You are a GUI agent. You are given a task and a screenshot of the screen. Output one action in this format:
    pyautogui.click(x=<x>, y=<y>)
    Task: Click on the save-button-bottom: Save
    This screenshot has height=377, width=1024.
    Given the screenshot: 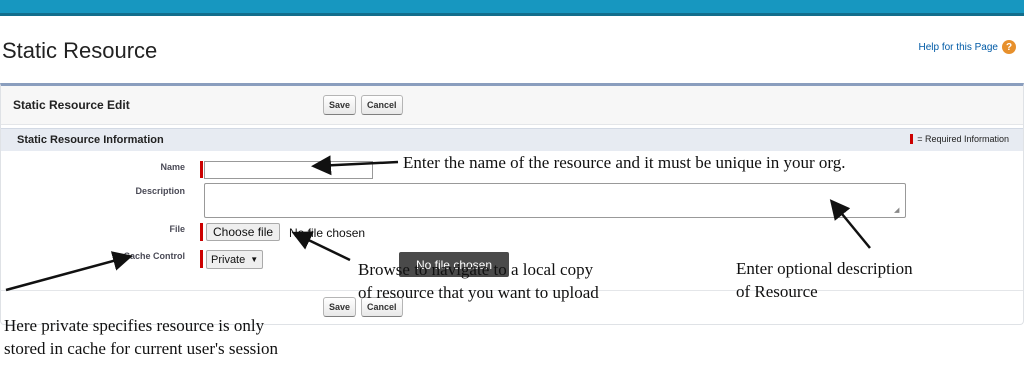 What is the action you would take?
    pyautogui.click(x=340, y=307)
    